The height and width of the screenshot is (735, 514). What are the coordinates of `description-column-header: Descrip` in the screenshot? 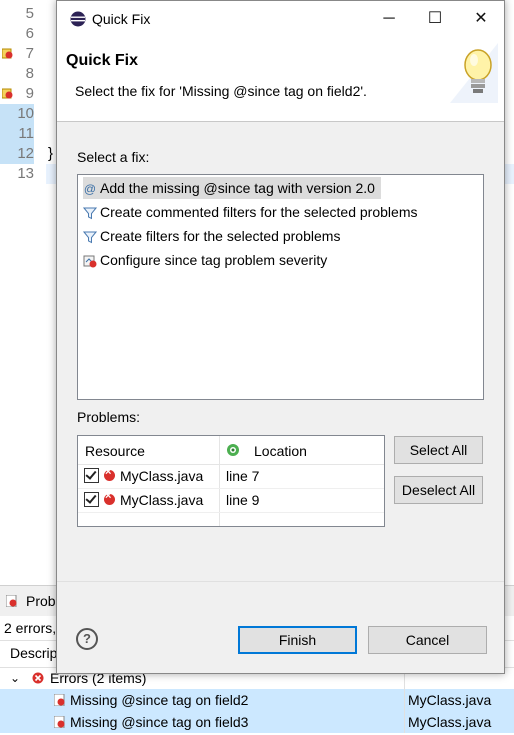 It's located at (33, 653).